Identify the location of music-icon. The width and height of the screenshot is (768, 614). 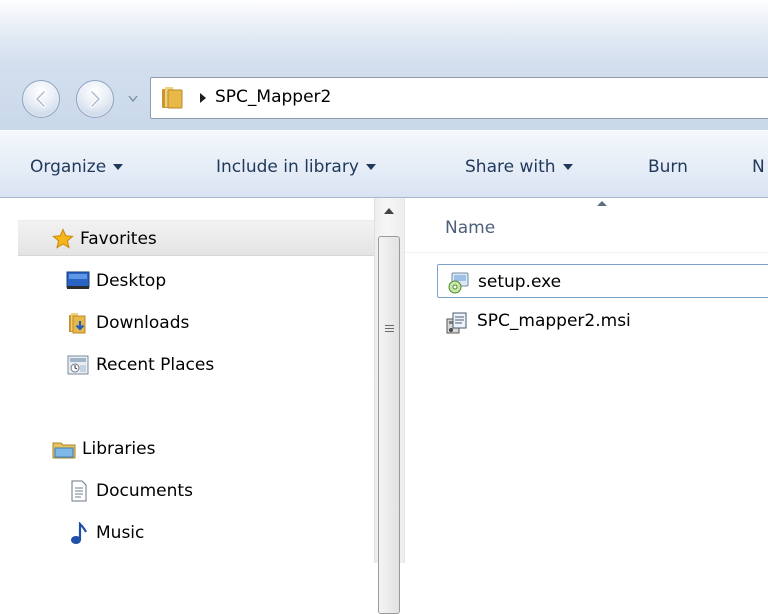
(79, 533).